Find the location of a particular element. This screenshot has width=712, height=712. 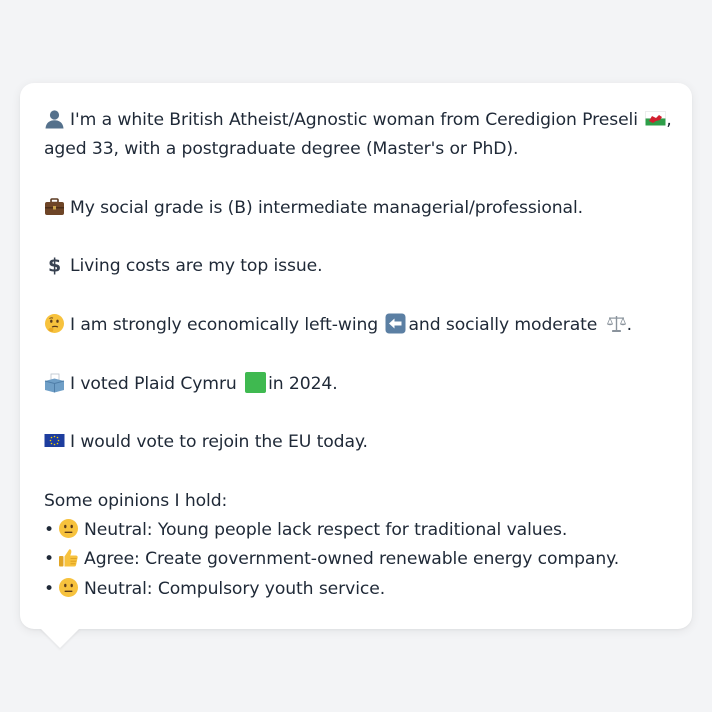

briefcase-icon is located at coordinates (54, 206).